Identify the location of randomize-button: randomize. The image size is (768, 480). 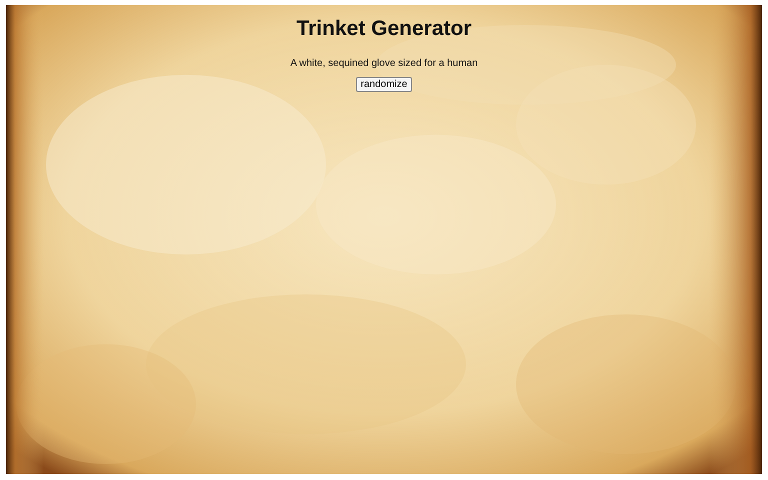
(384, 84).